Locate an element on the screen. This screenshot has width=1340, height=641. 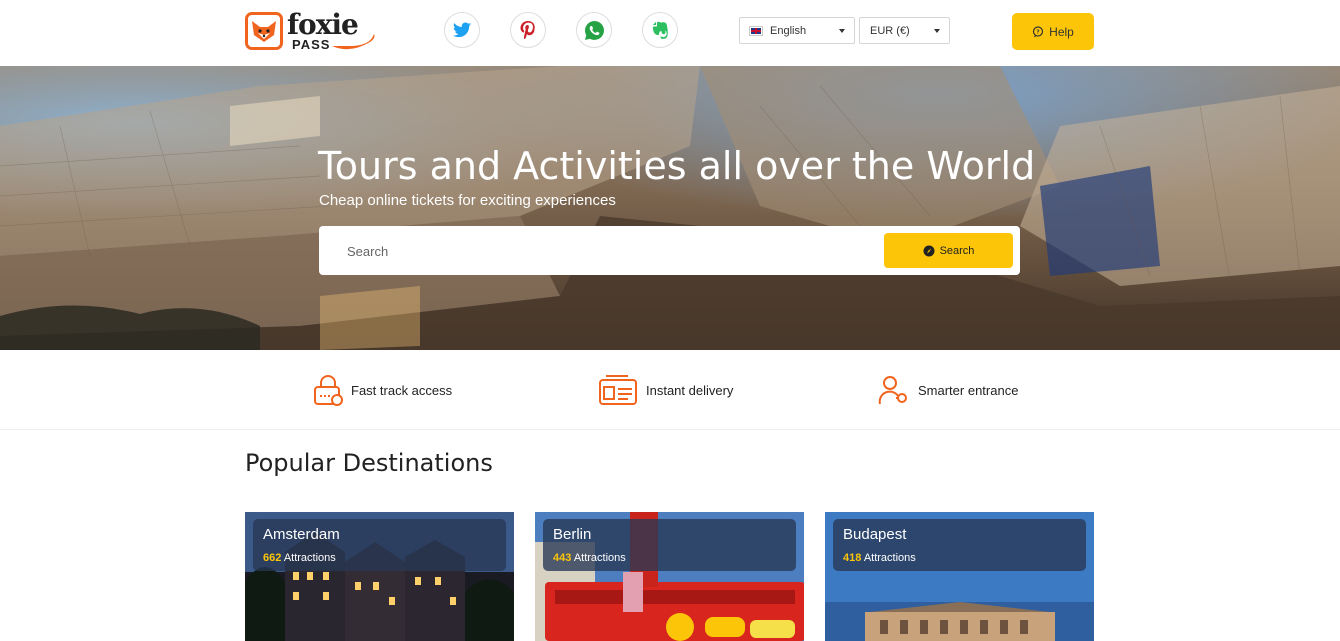
card-attractions-count: 418 Attractions is located at coordinates (879, 558).